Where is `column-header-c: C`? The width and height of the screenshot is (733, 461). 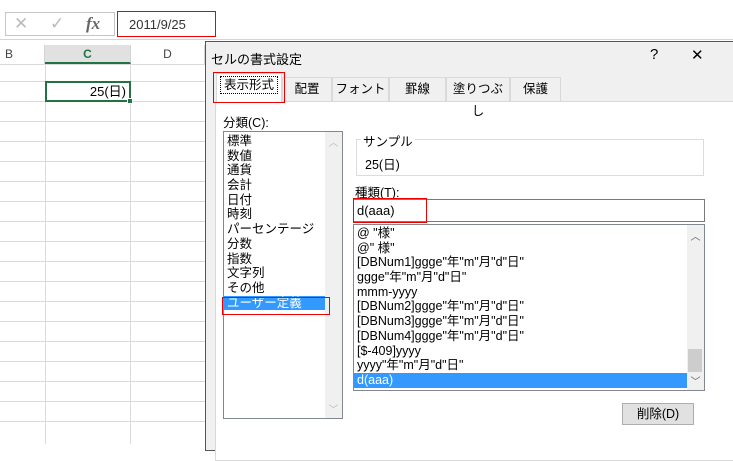 column-header-c: C is located at coordinates (88, 54).